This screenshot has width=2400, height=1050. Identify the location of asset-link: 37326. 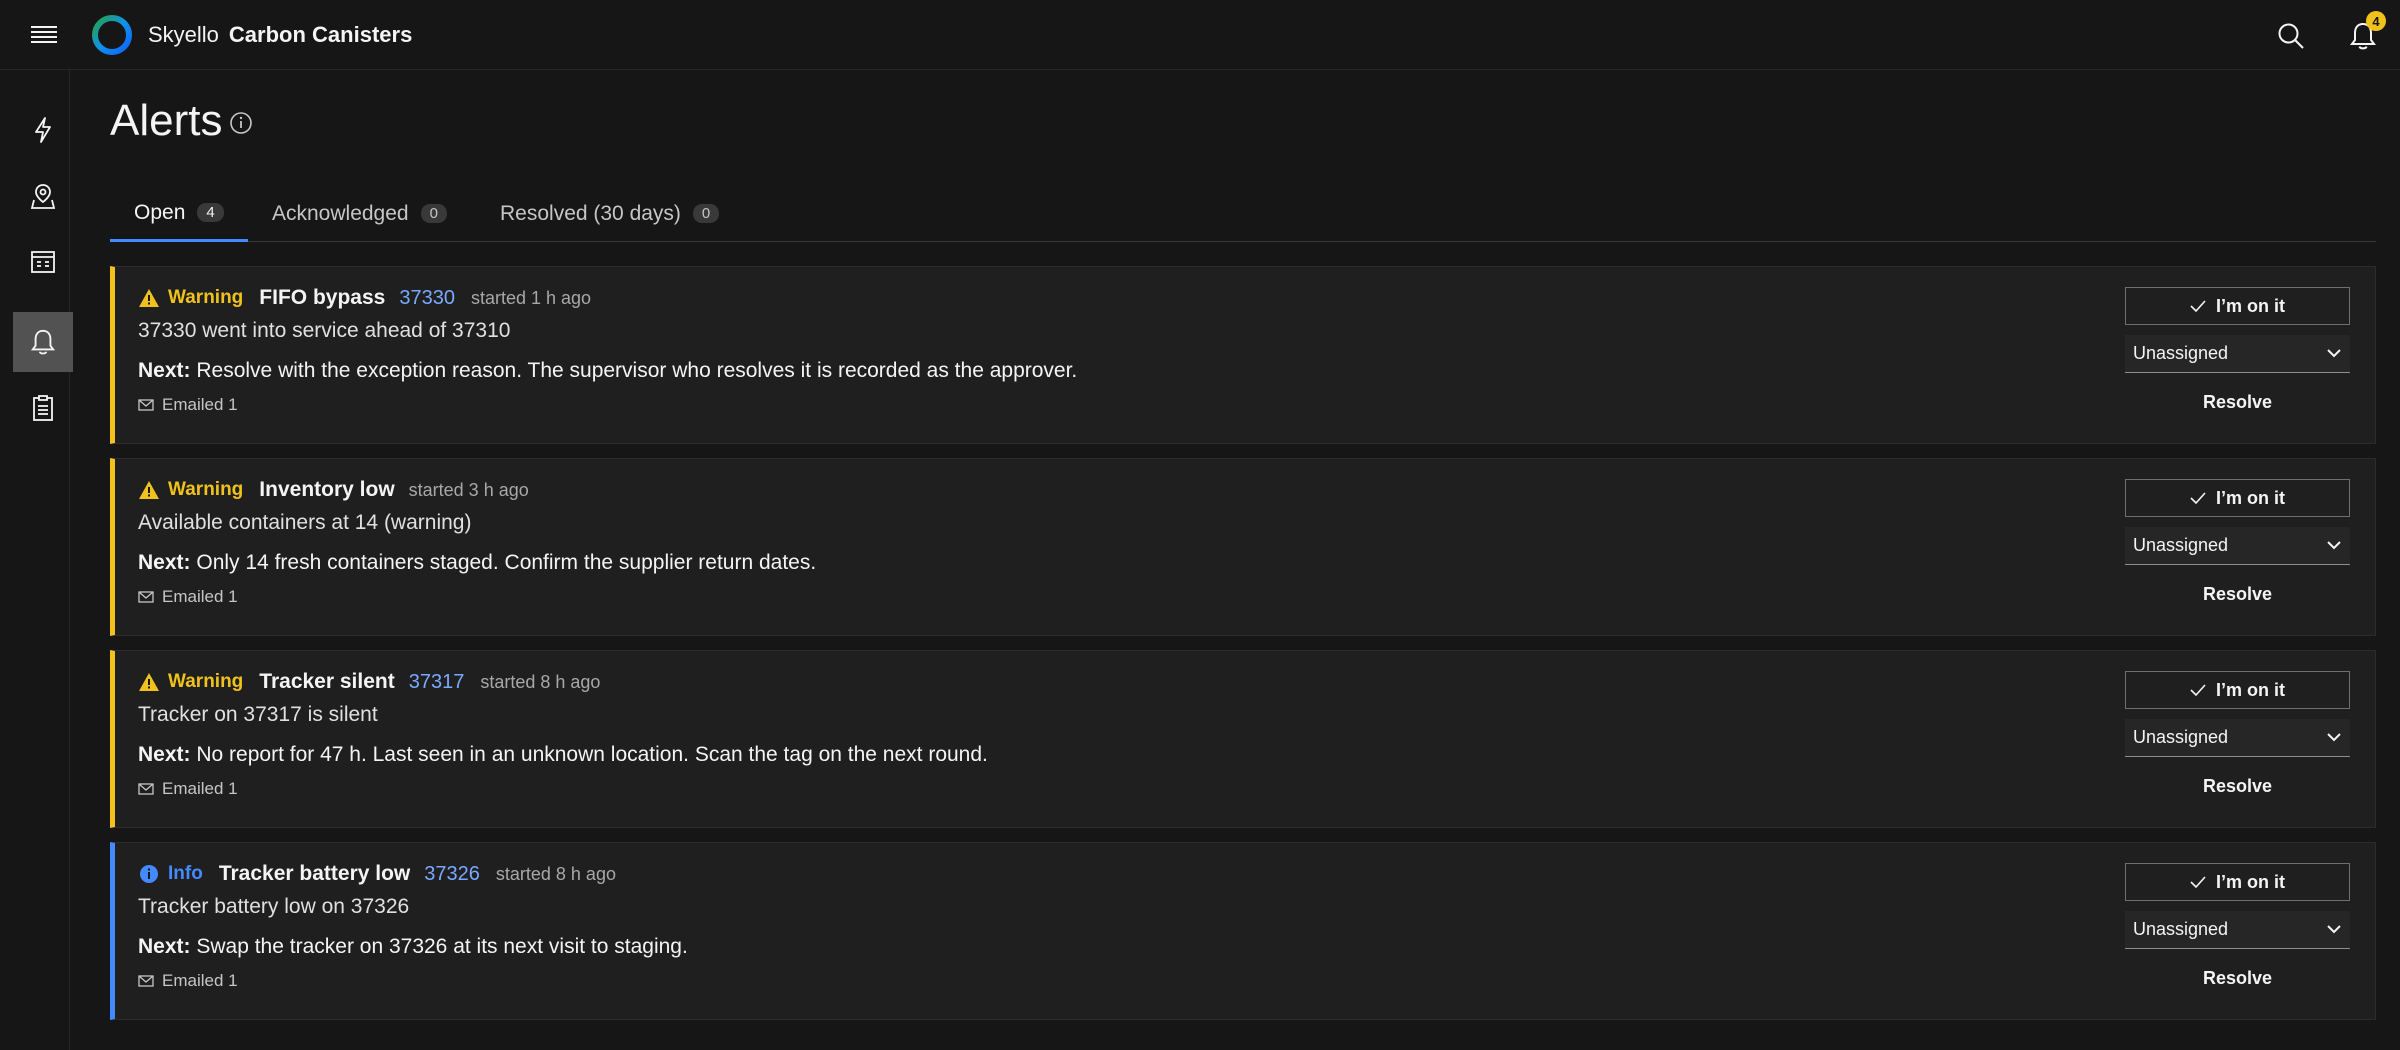
(452, 874).